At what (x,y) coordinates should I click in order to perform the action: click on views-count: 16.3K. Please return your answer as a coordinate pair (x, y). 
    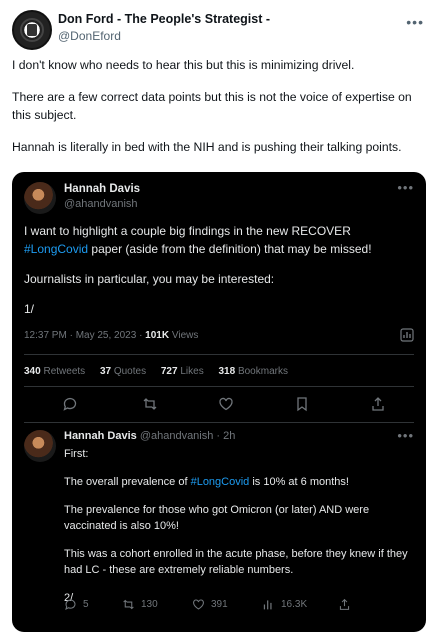
    Looking at the image, I should click on (294, 604).